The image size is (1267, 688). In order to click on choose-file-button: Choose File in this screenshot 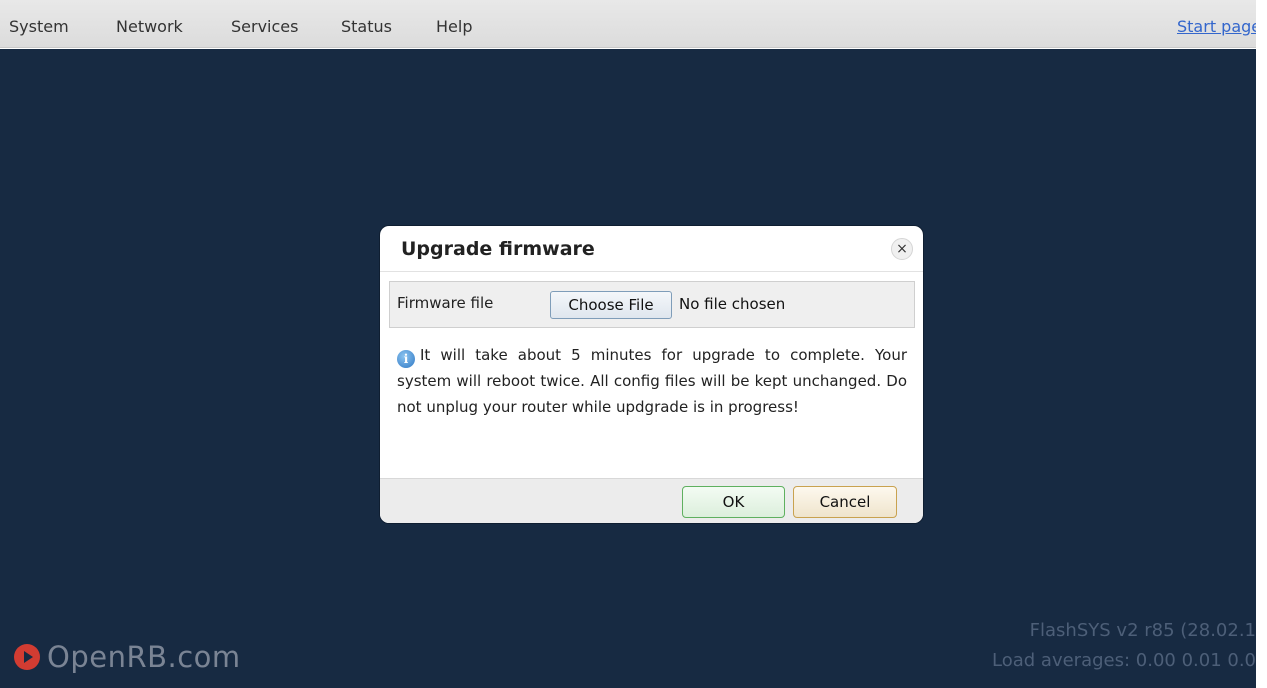, I will do `click(611, 305)`.